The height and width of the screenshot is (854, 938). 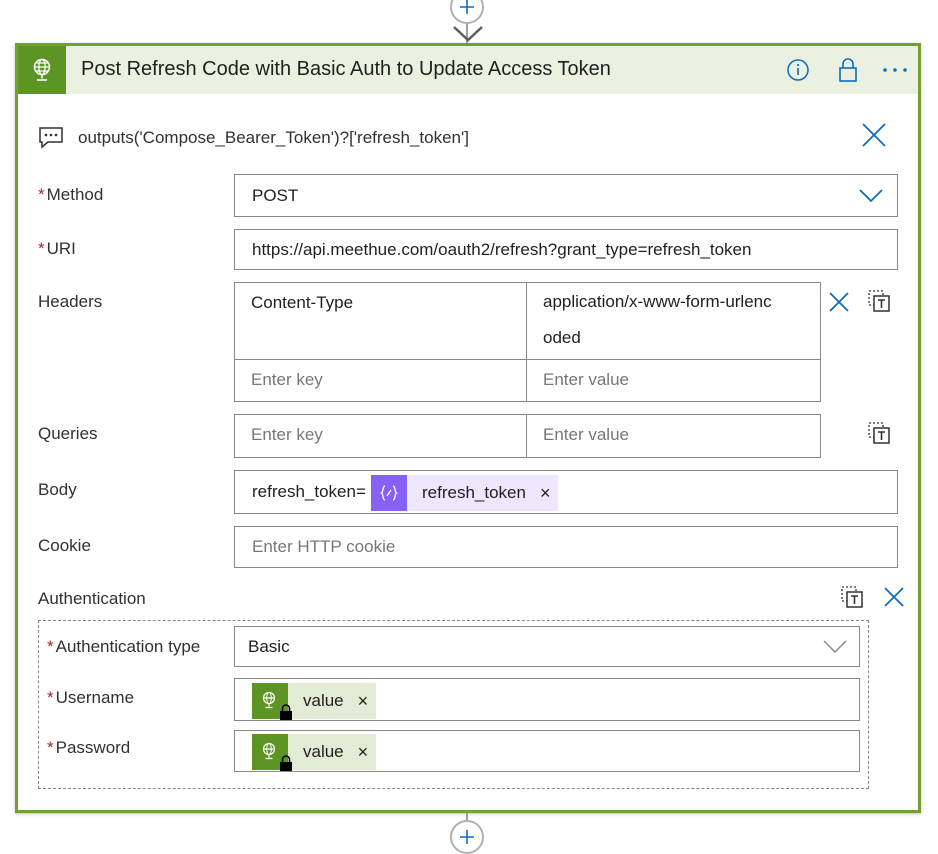 I want to click on password-token-label: value, so click(x=323, y=751).